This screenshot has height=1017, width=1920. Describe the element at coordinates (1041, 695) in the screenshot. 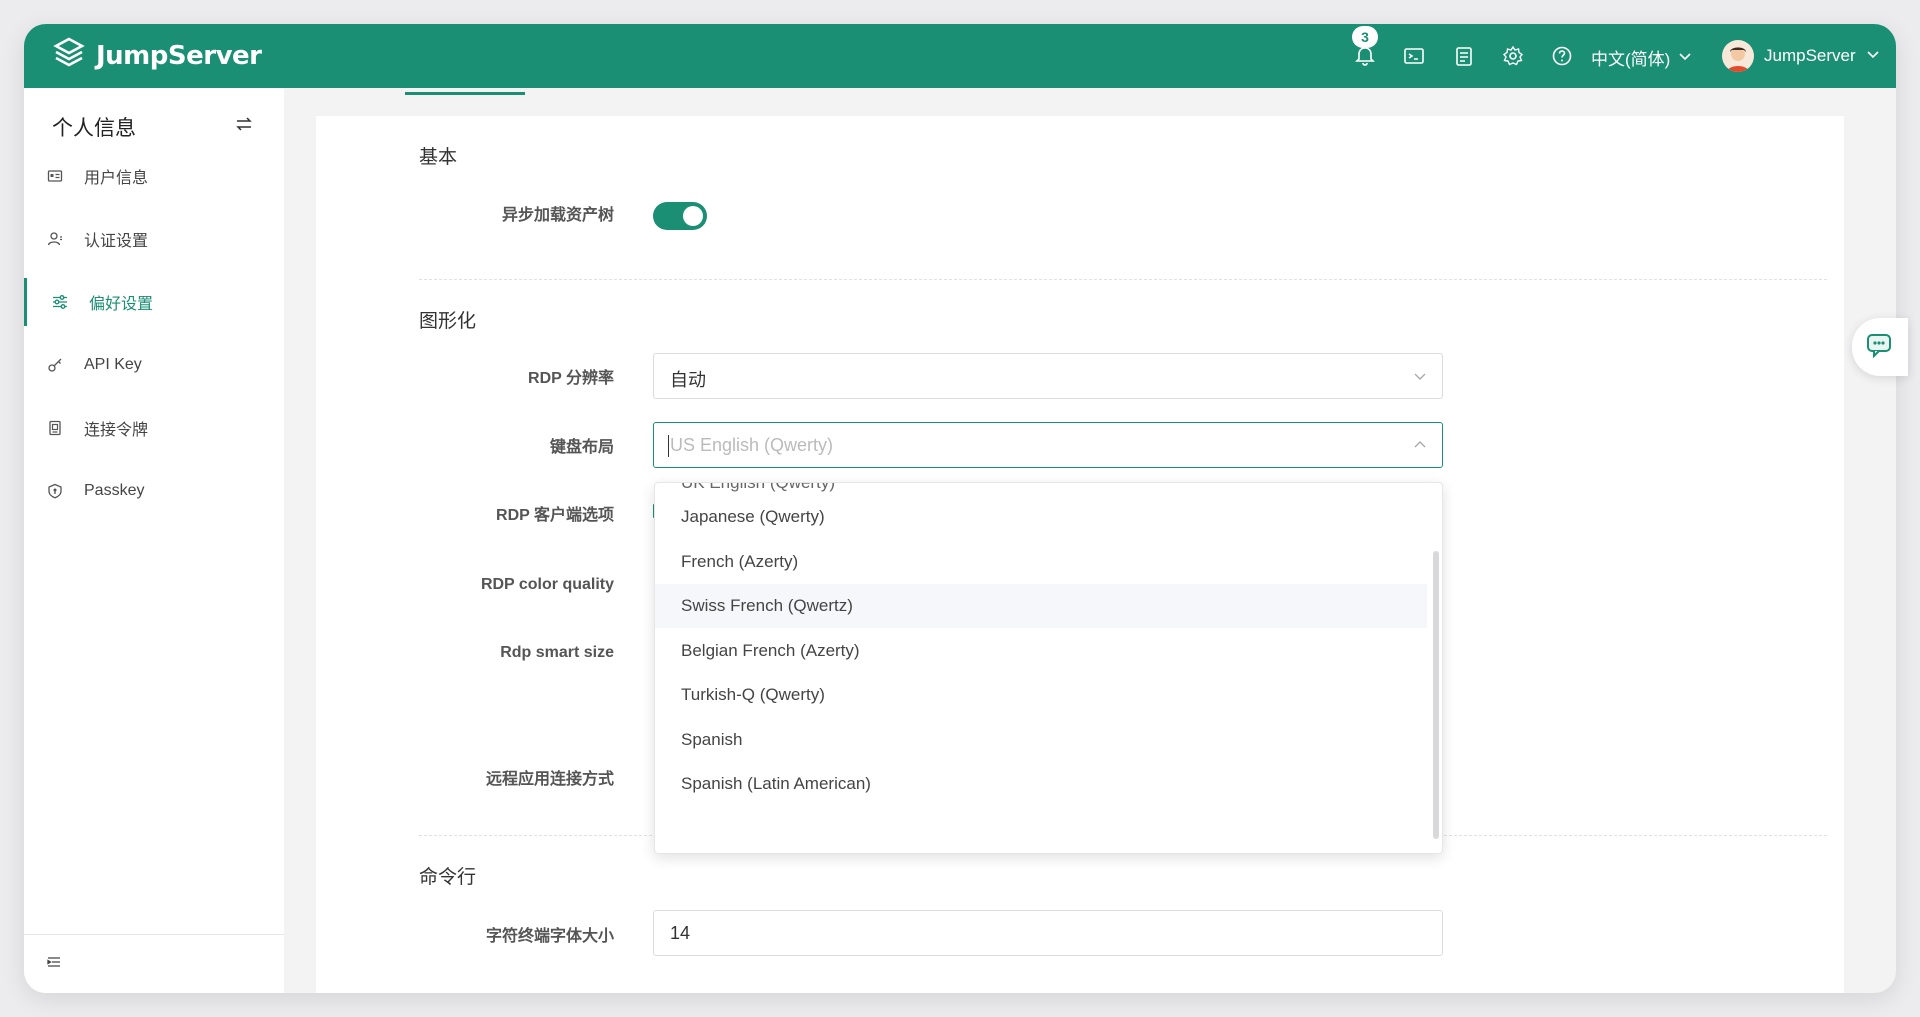

I see `dropdown-option: Turkish-Q (Qwerty)` at that location.